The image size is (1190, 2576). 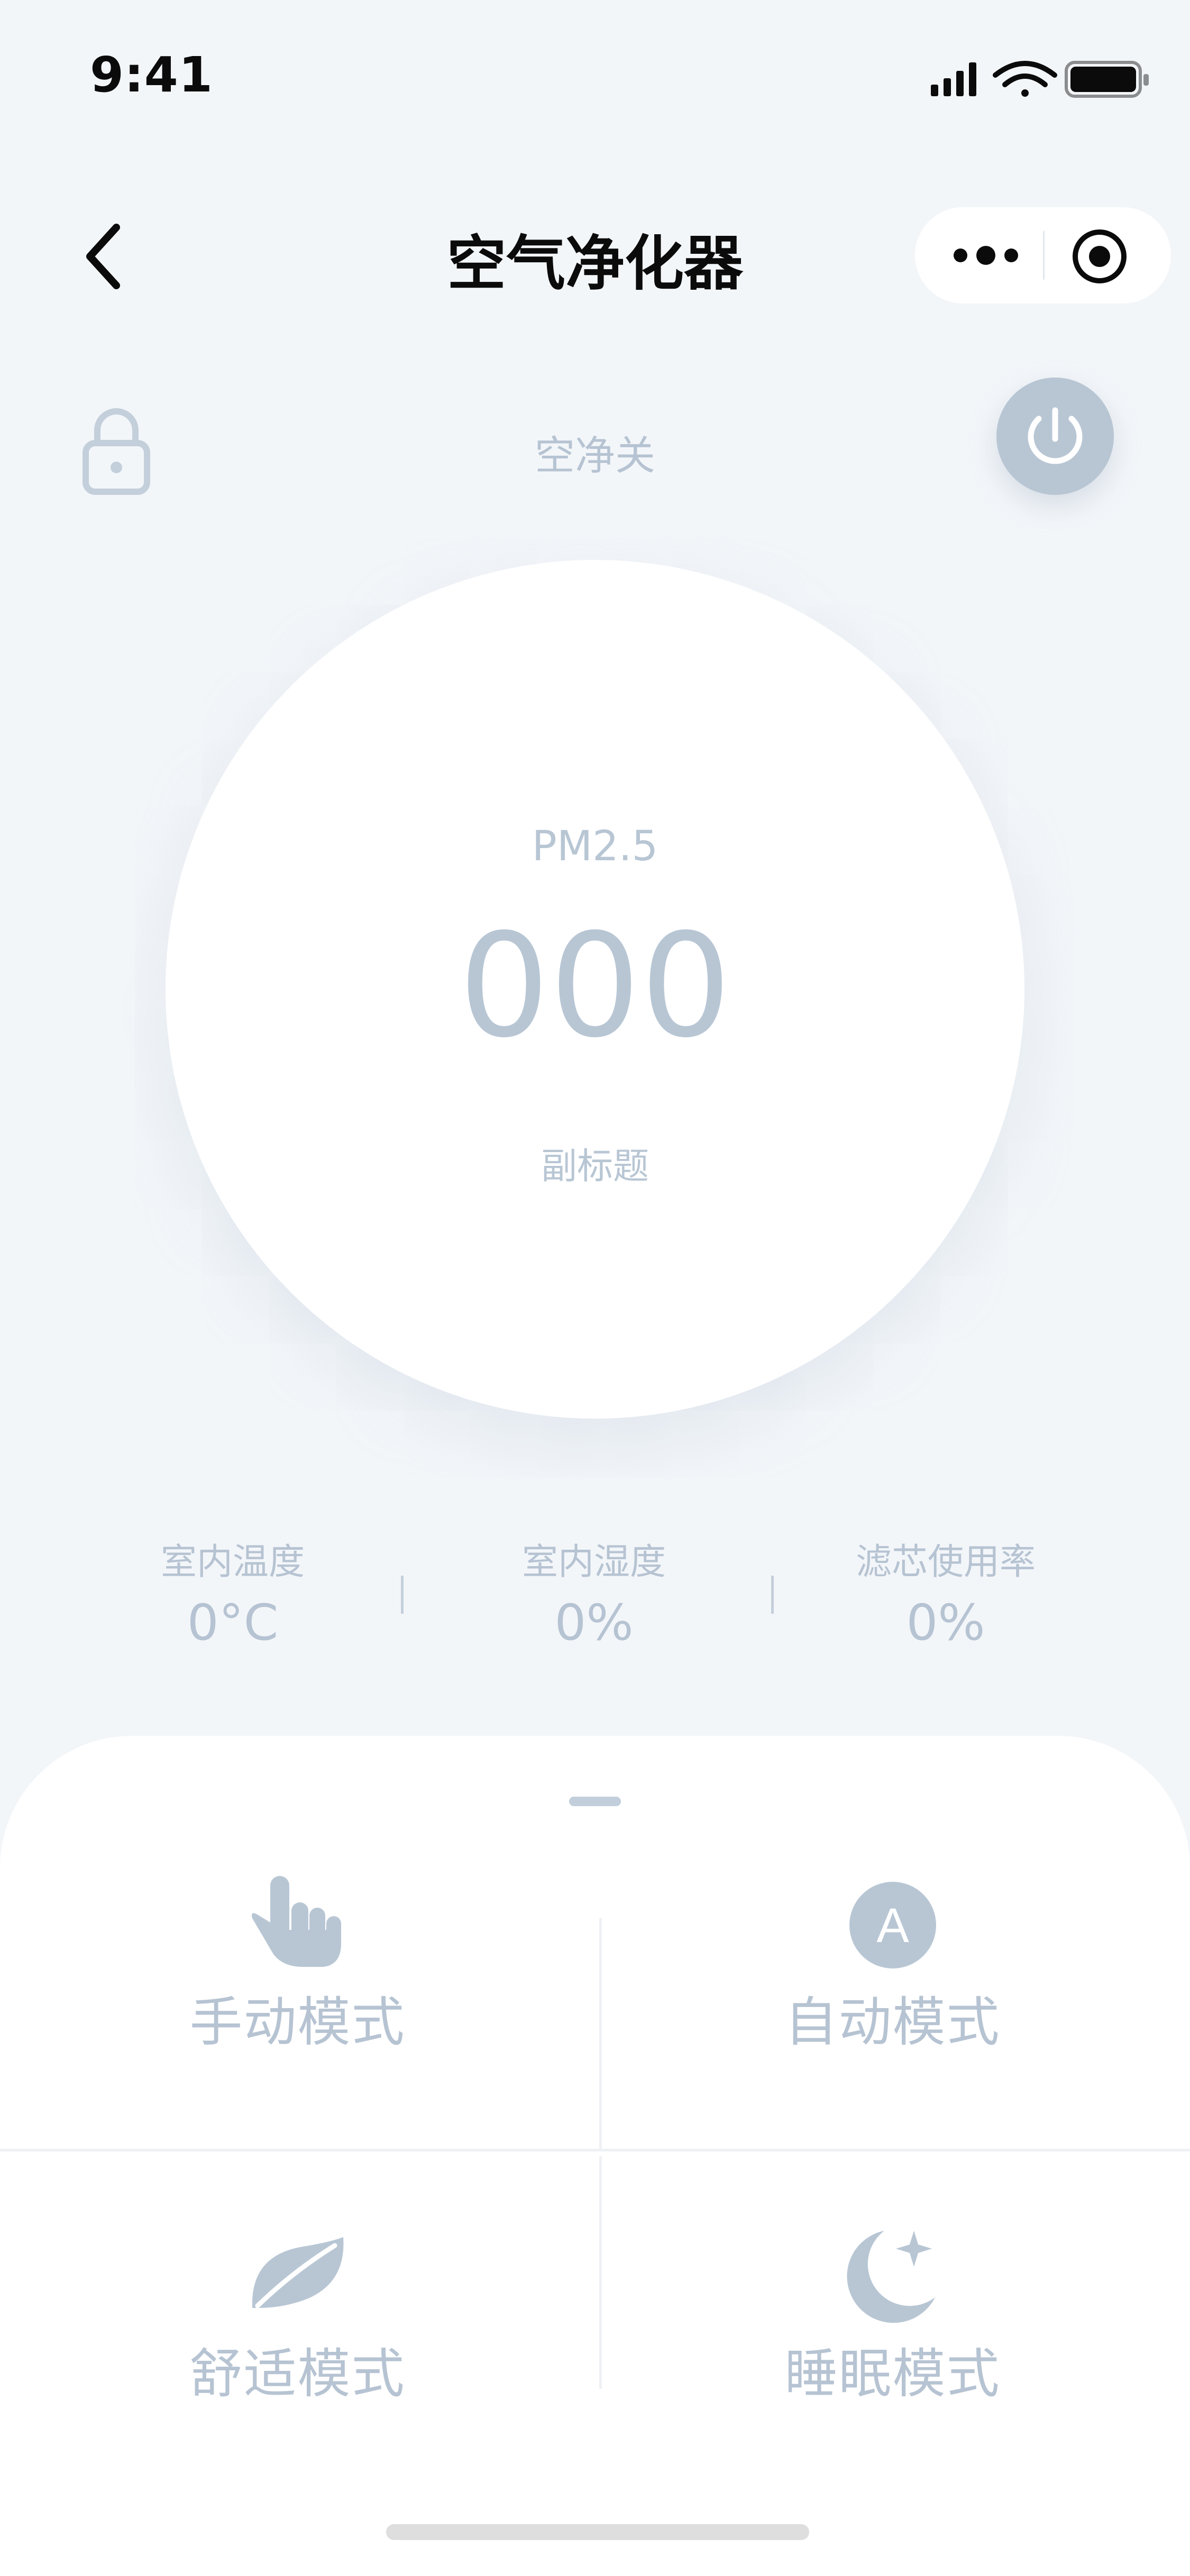 I want to click on mode-comfort: 舒适模式, so click(x=297, y=2314).